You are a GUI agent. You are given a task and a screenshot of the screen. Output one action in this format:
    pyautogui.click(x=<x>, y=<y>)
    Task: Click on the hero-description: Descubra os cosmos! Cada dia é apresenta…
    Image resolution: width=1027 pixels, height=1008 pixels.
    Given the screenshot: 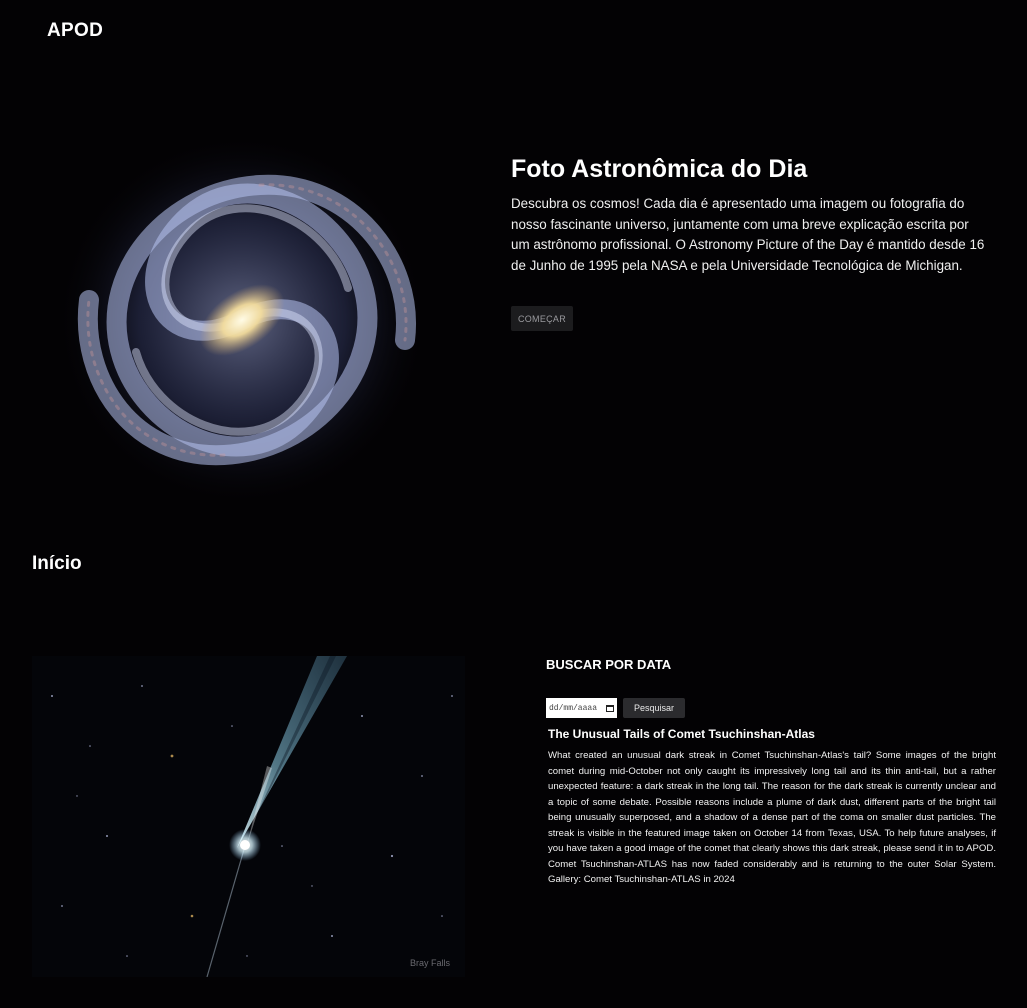 What is the action you would take?
    pyautogui.click(x=748, y=234)
    